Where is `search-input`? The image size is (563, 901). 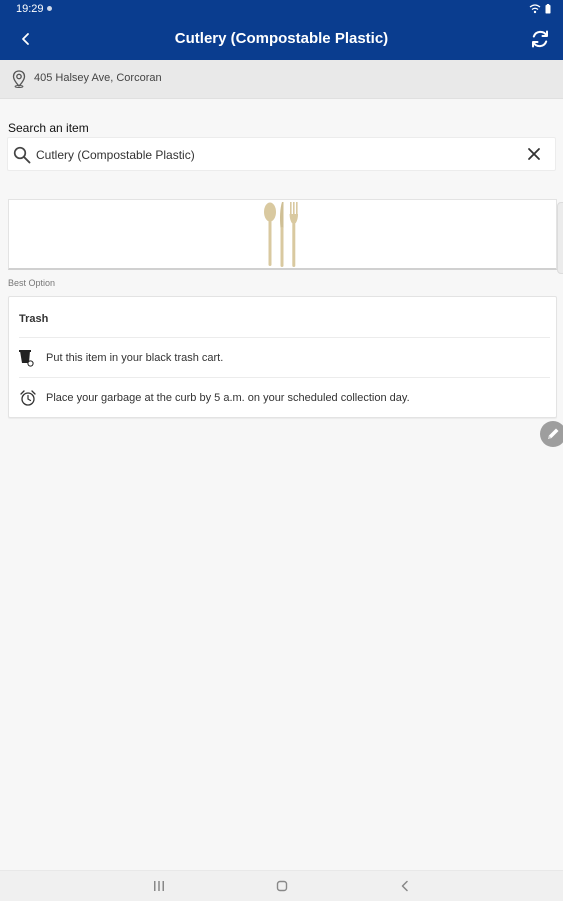
search-input is located at coordinates (276, 155).